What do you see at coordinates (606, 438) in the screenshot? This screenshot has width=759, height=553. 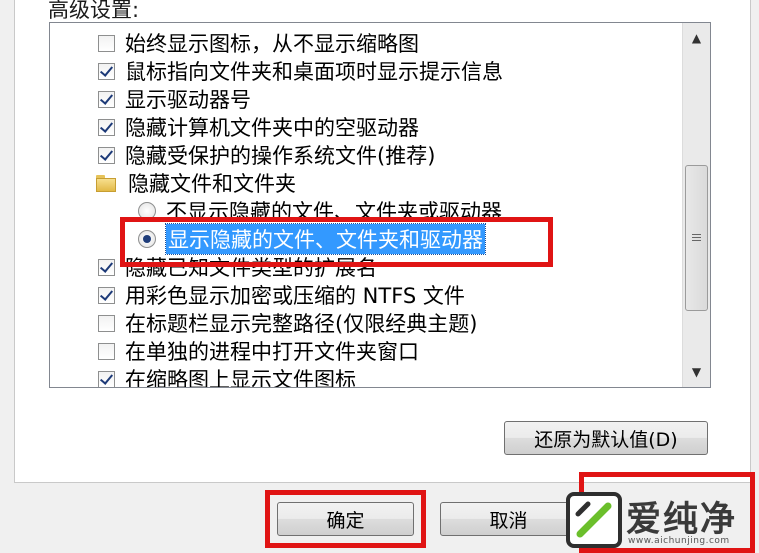 I see `restore-defaults-button: 还原为默认值(D)` at bounding box center [606, 438].